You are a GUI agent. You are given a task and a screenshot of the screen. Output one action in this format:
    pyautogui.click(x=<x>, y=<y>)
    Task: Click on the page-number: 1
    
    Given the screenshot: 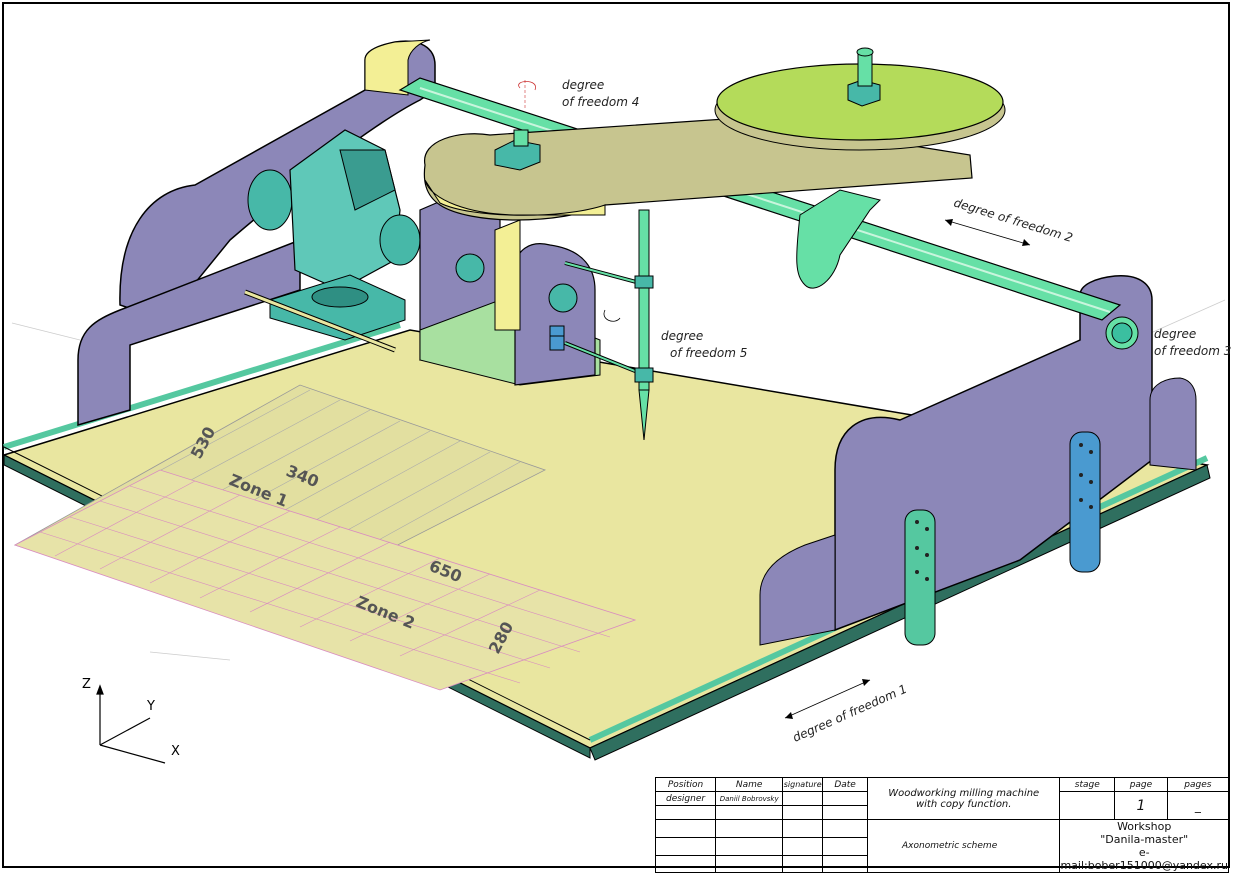 What is the action you would take?
    pyautogui.click(x=1141, y=805)
    